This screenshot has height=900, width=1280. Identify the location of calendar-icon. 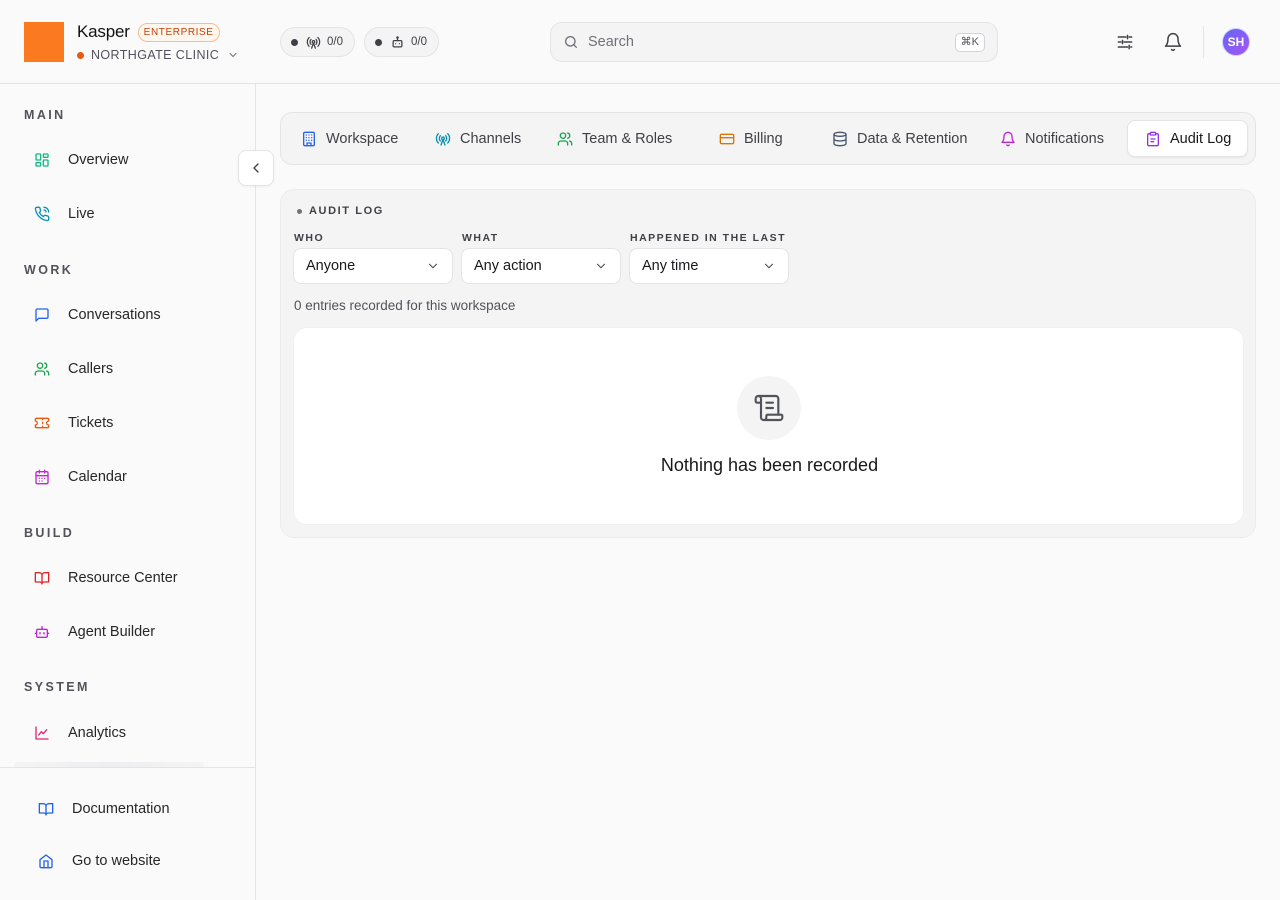
(42, 477).